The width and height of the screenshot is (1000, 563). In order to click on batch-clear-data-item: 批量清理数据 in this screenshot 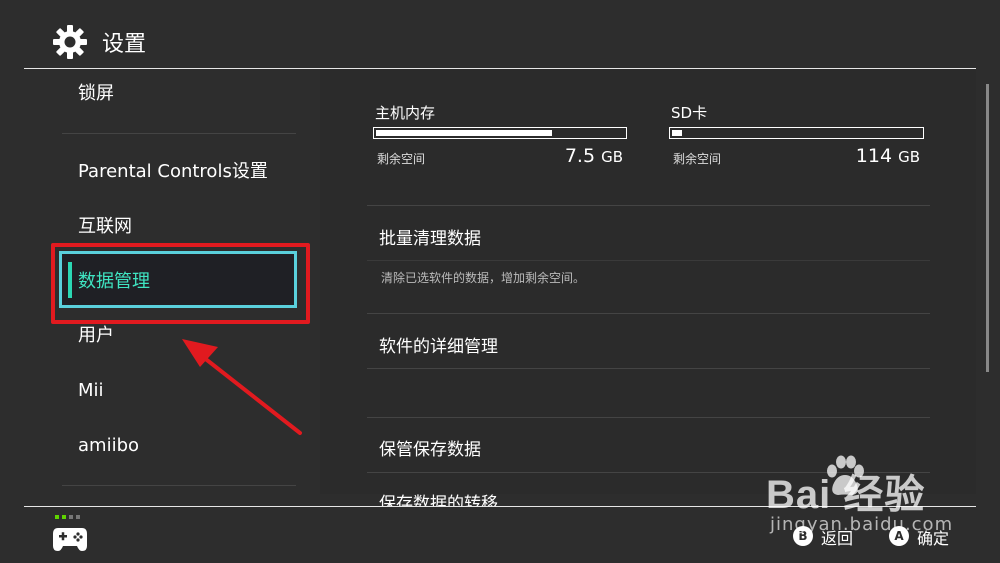, I will do `click(430, 236)`.